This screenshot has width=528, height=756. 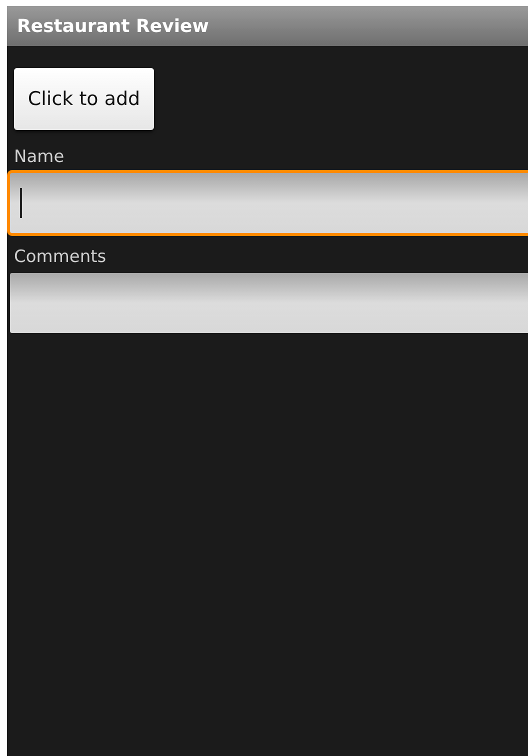 I want to click on text-cursor, so click(x=21, y=203).